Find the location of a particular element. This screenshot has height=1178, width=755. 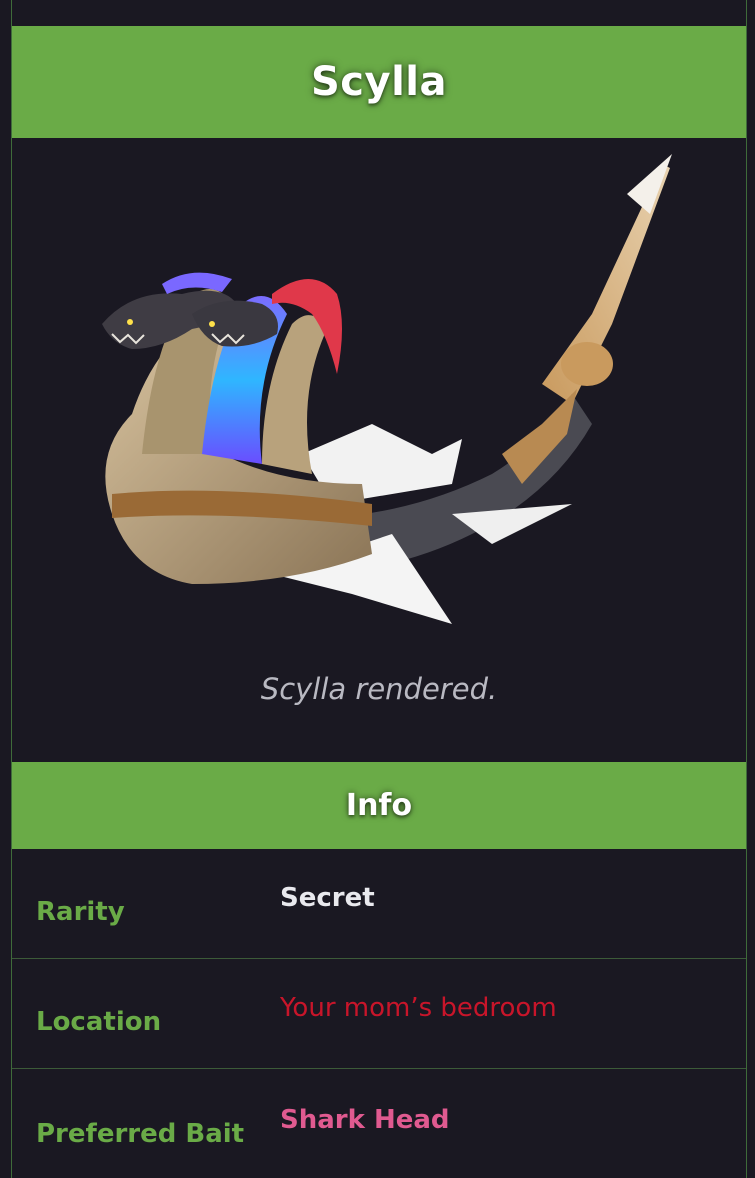

info-row-location: Location Your mom’s bedroom is located at coordinates (379, 1014).